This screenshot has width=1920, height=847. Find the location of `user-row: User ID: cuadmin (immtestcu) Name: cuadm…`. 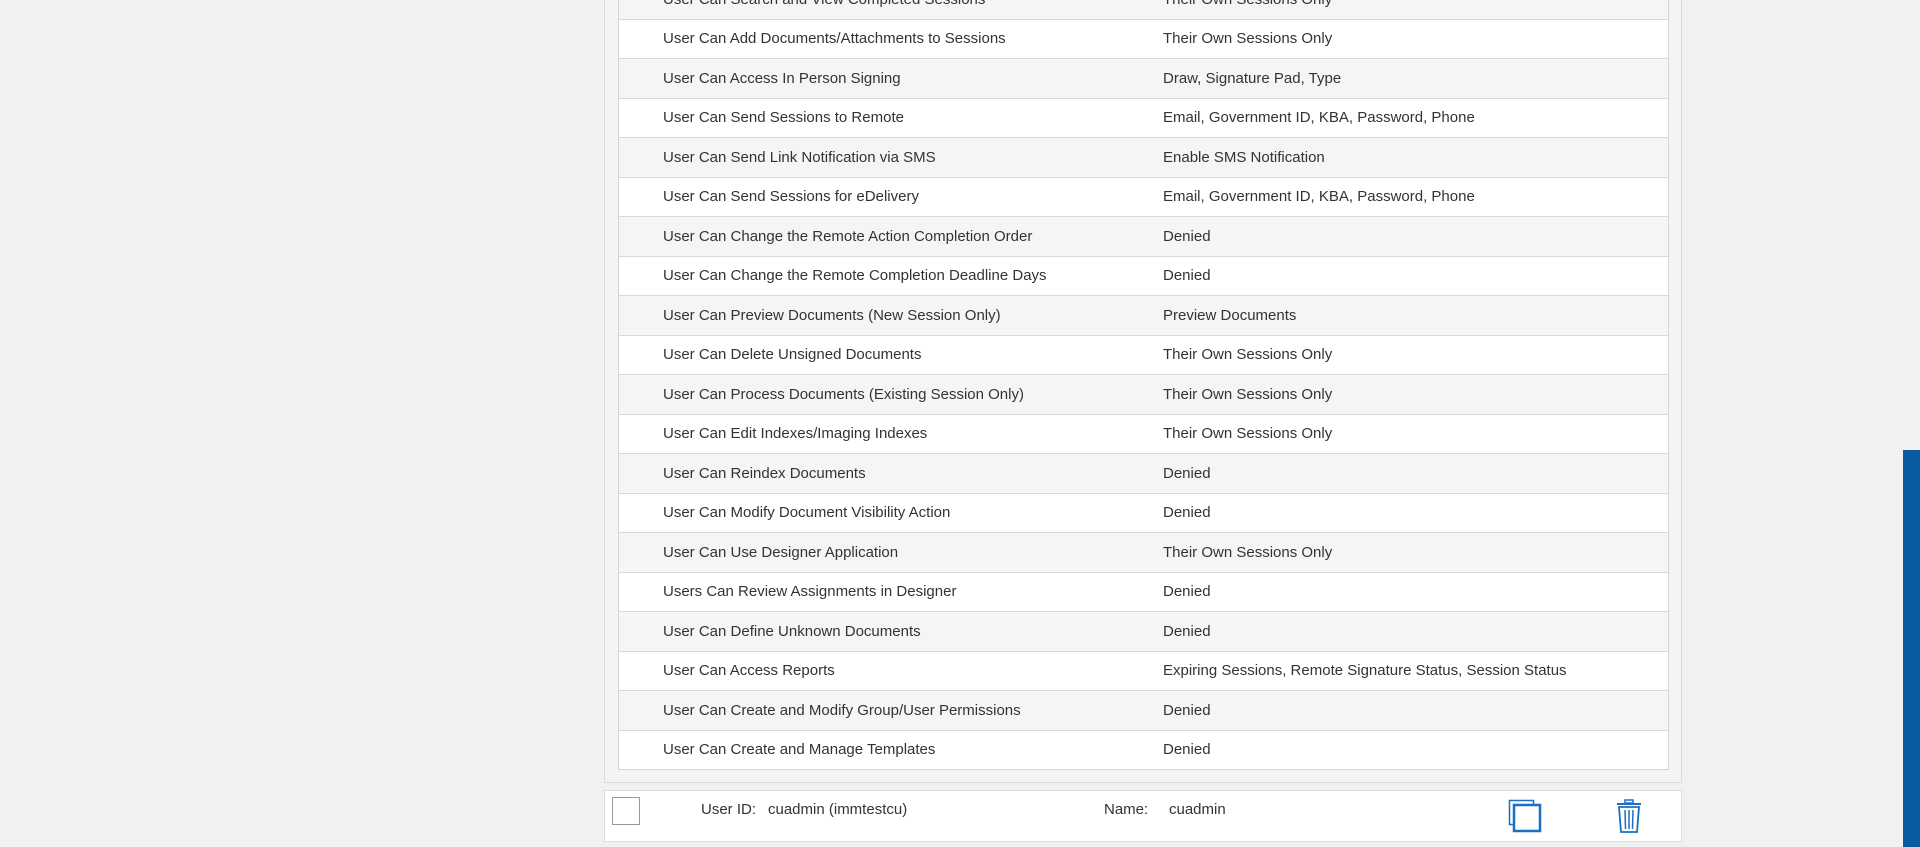

user-row: User ID: cuadmin (immtestcu) Name: cuadm… is located at coordinates (1143, 816).